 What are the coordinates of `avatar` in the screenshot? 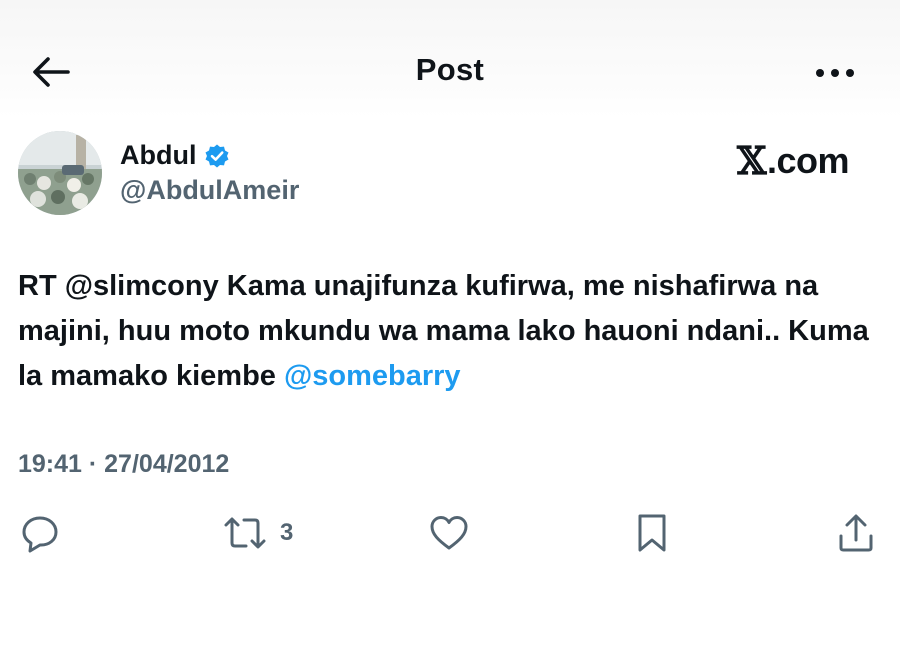 It's located at (60, 173).